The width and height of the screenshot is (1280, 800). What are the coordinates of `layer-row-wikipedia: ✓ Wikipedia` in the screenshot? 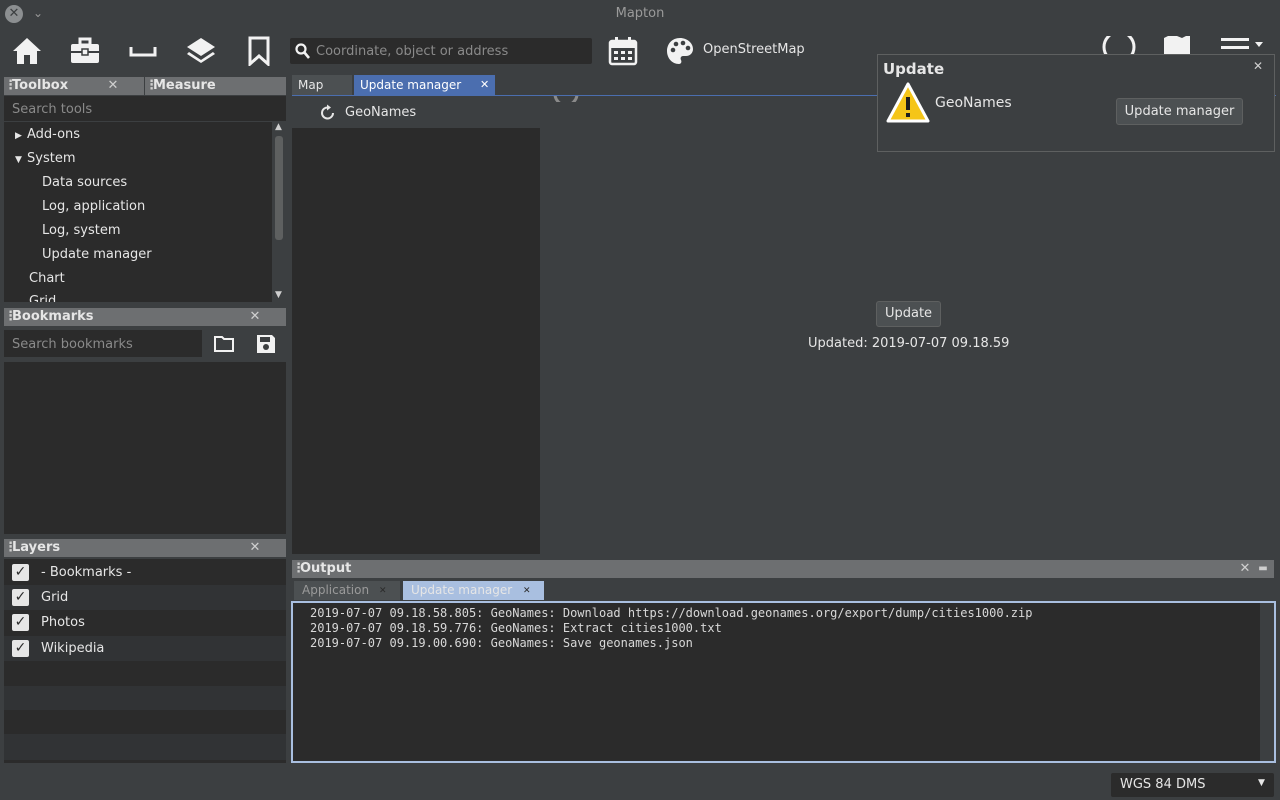 It's located at (145, 648).